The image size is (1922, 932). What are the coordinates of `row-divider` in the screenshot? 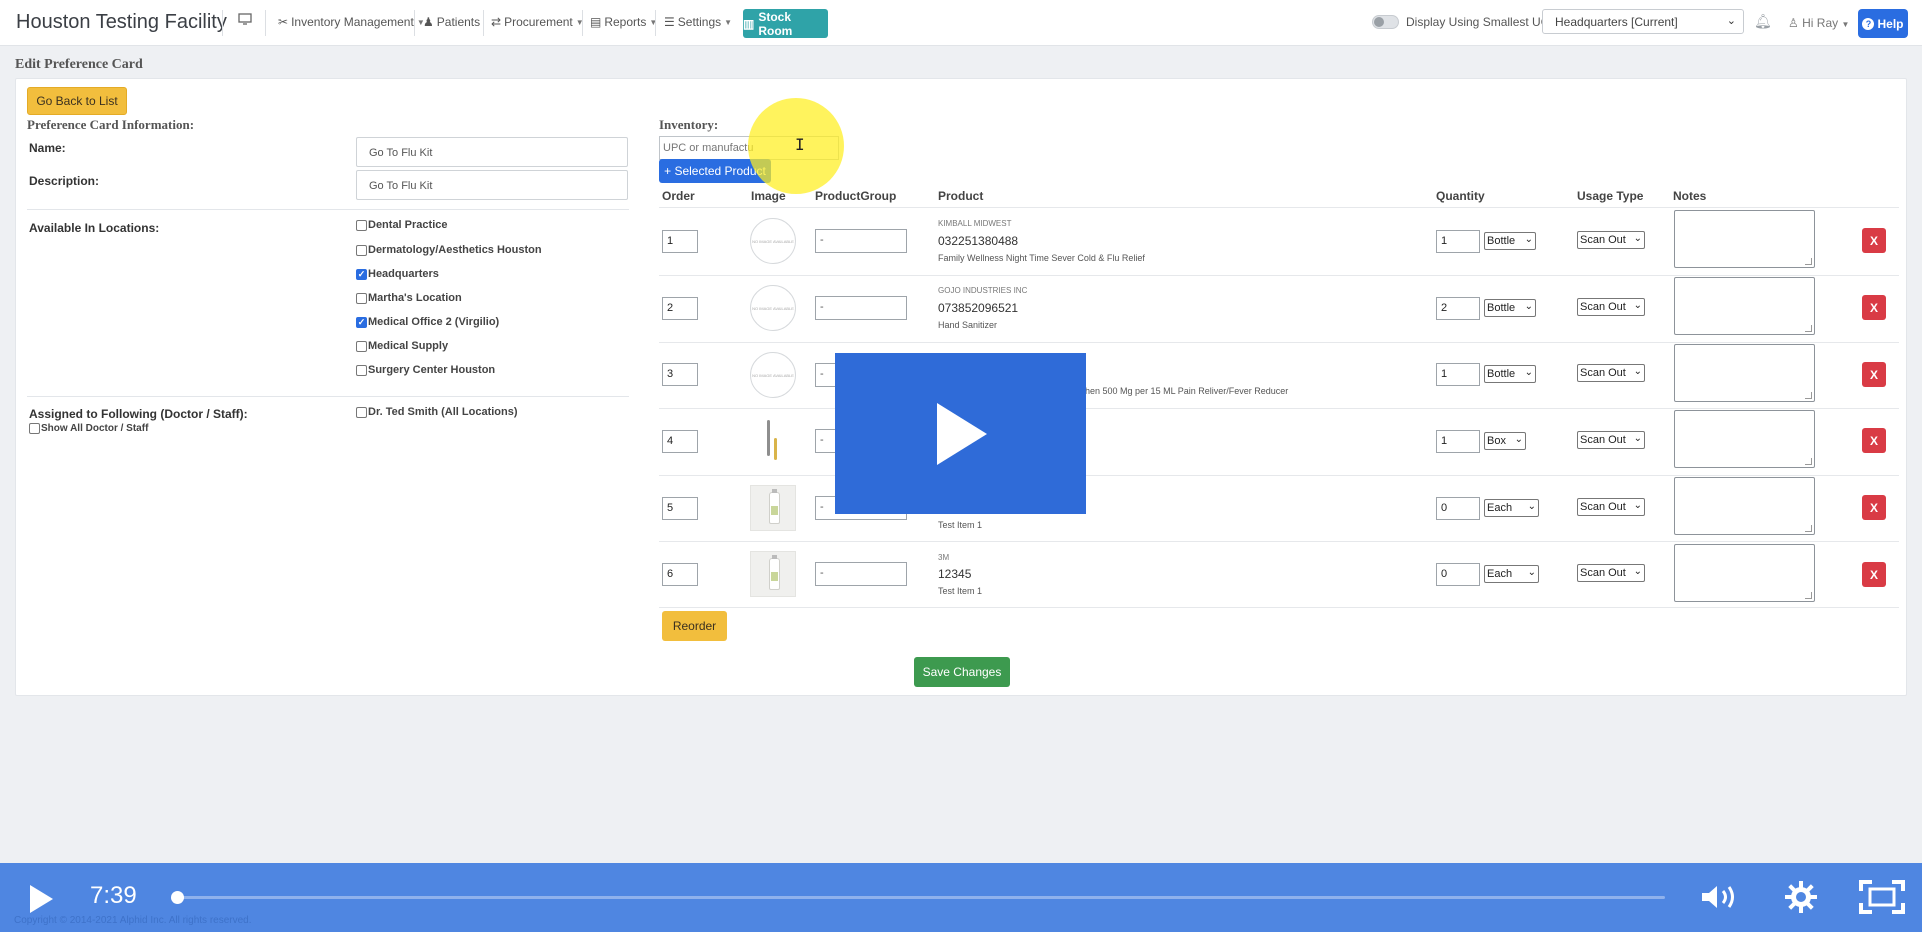 It's located at (1279, 275).